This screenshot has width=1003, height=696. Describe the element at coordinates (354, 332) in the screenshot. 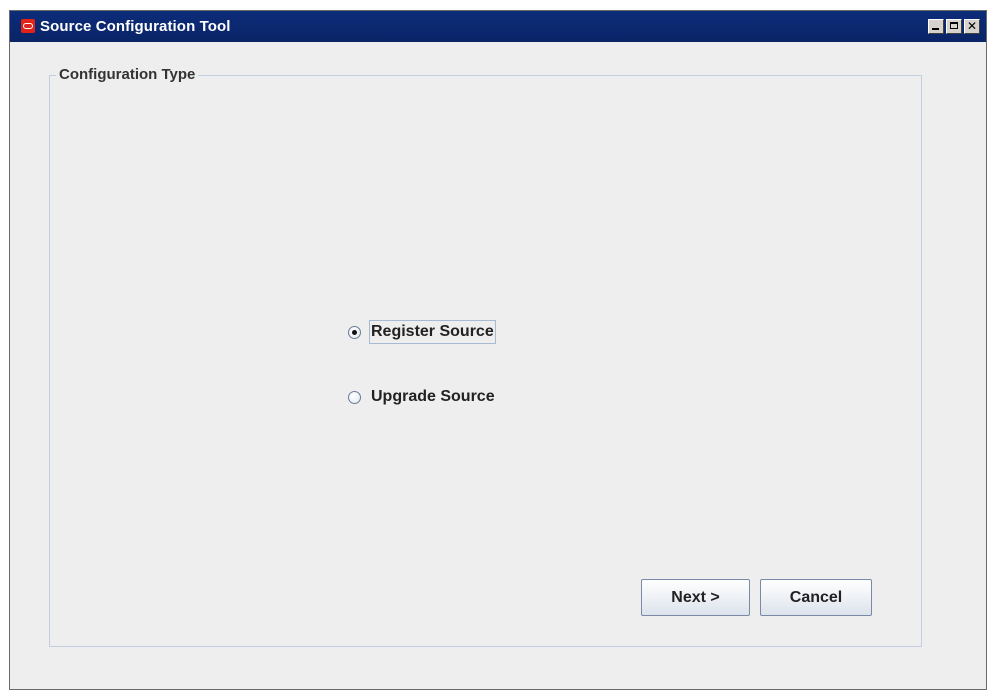

I see `register-source-radio` at that location.